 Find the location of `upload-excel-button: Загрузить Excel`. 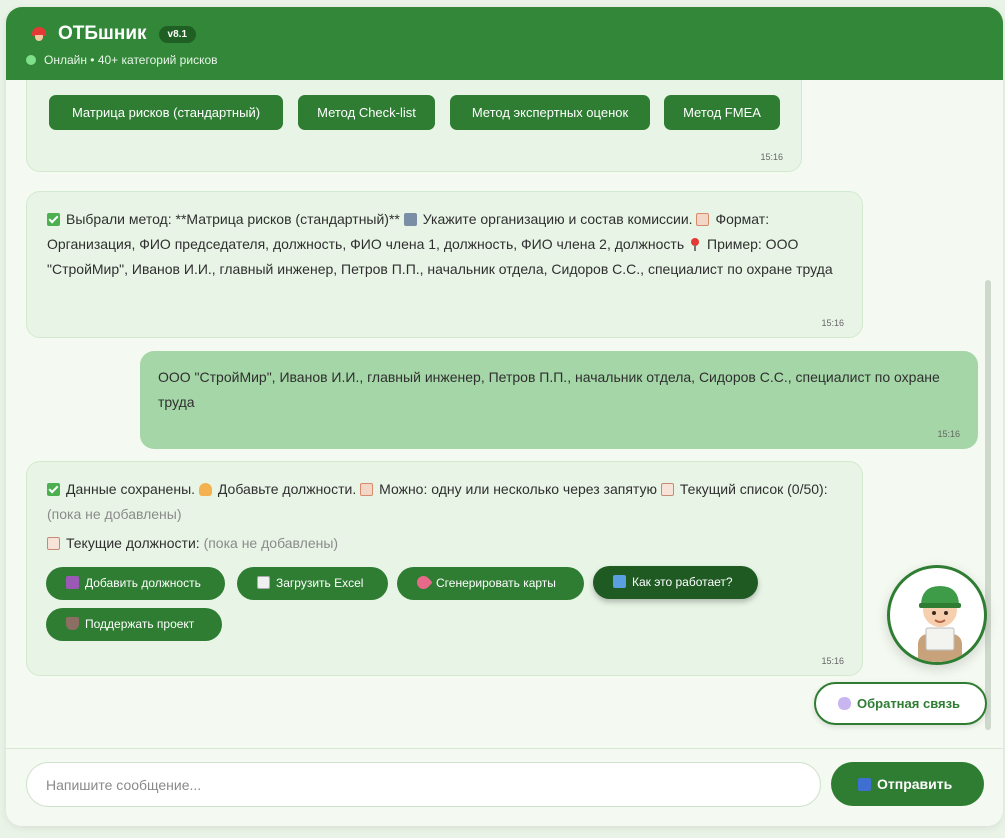

upload-excel-button: Загрузить Excel is located at coordinates (312, 583).